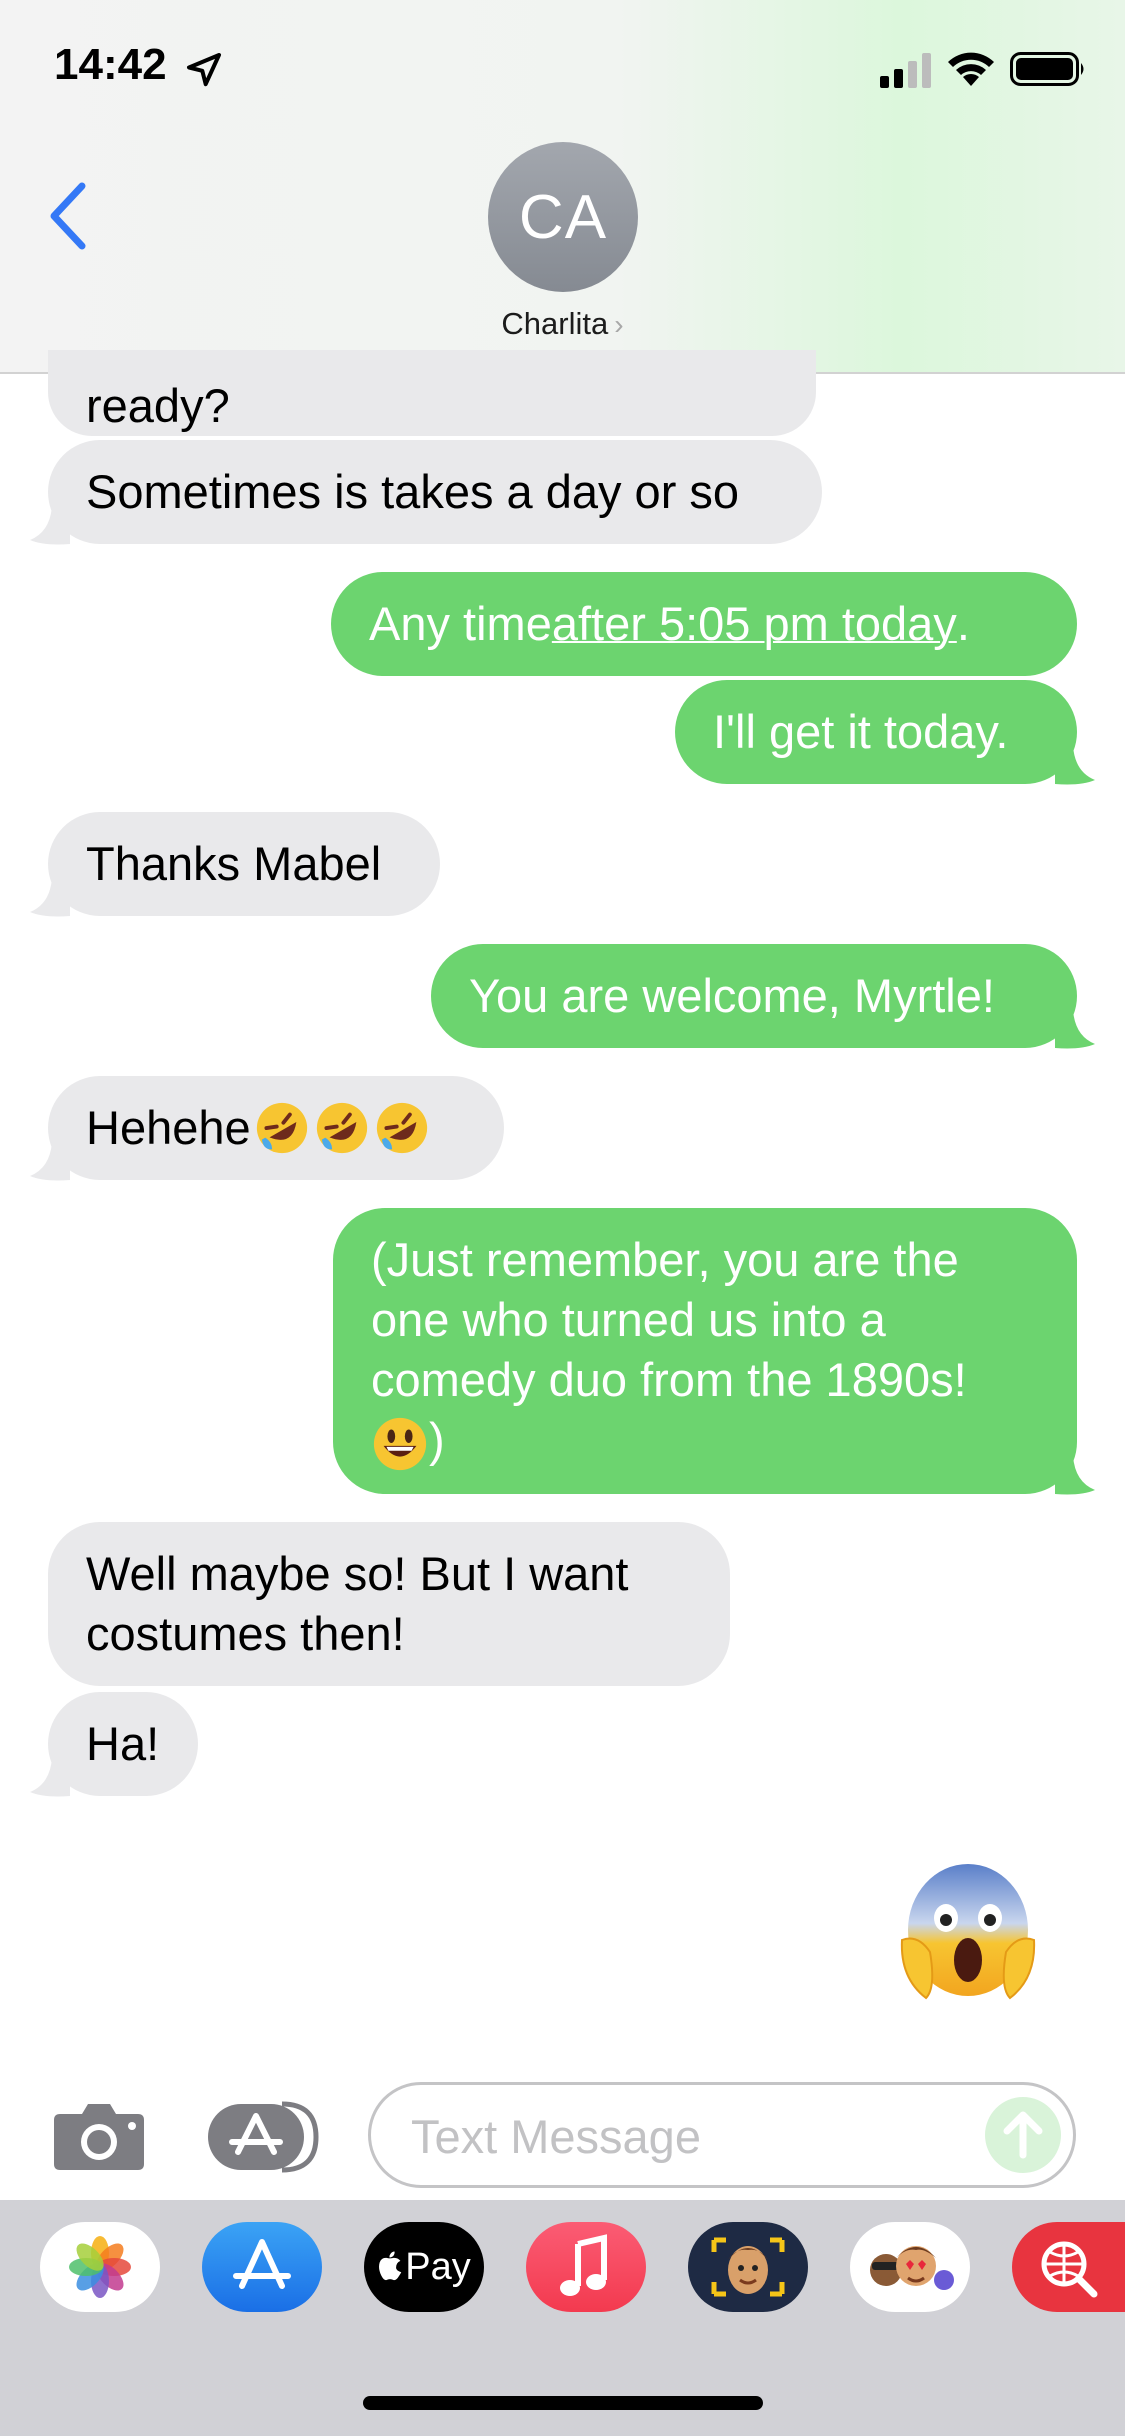 This screenshot has height=2436, width=1125. I want to click on message-text: ., so click(963, 623).